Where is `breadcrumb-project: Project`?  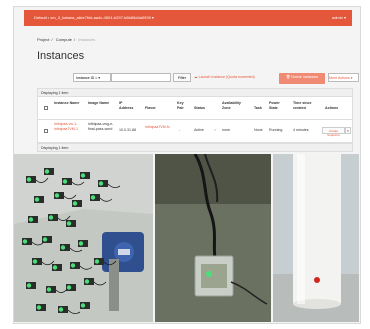
breadcrumb-project: Project is located at coordinates (43, 39).